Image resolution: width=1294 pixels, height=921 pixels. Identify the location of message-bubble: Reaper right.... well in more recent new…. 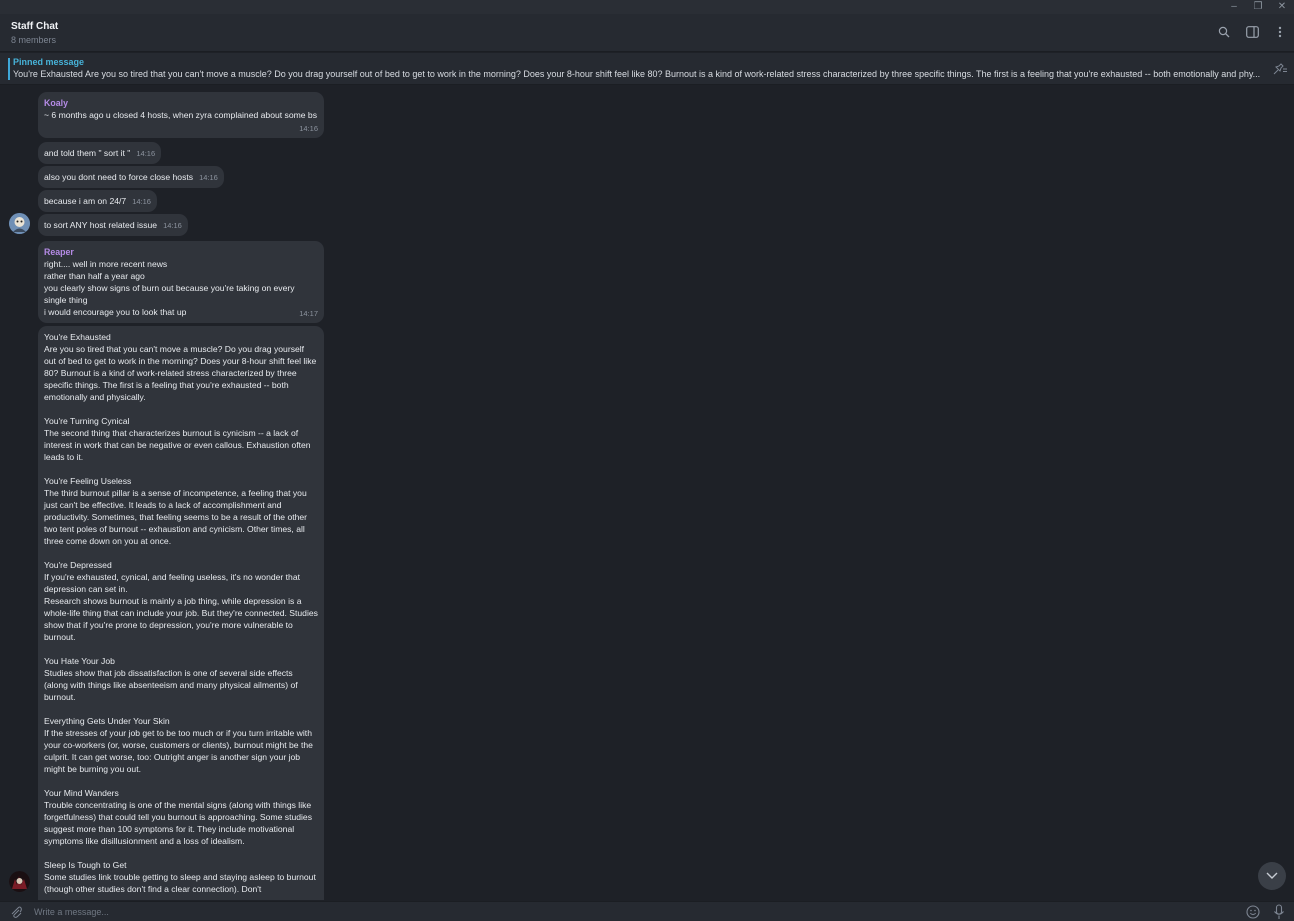
(181, 282).